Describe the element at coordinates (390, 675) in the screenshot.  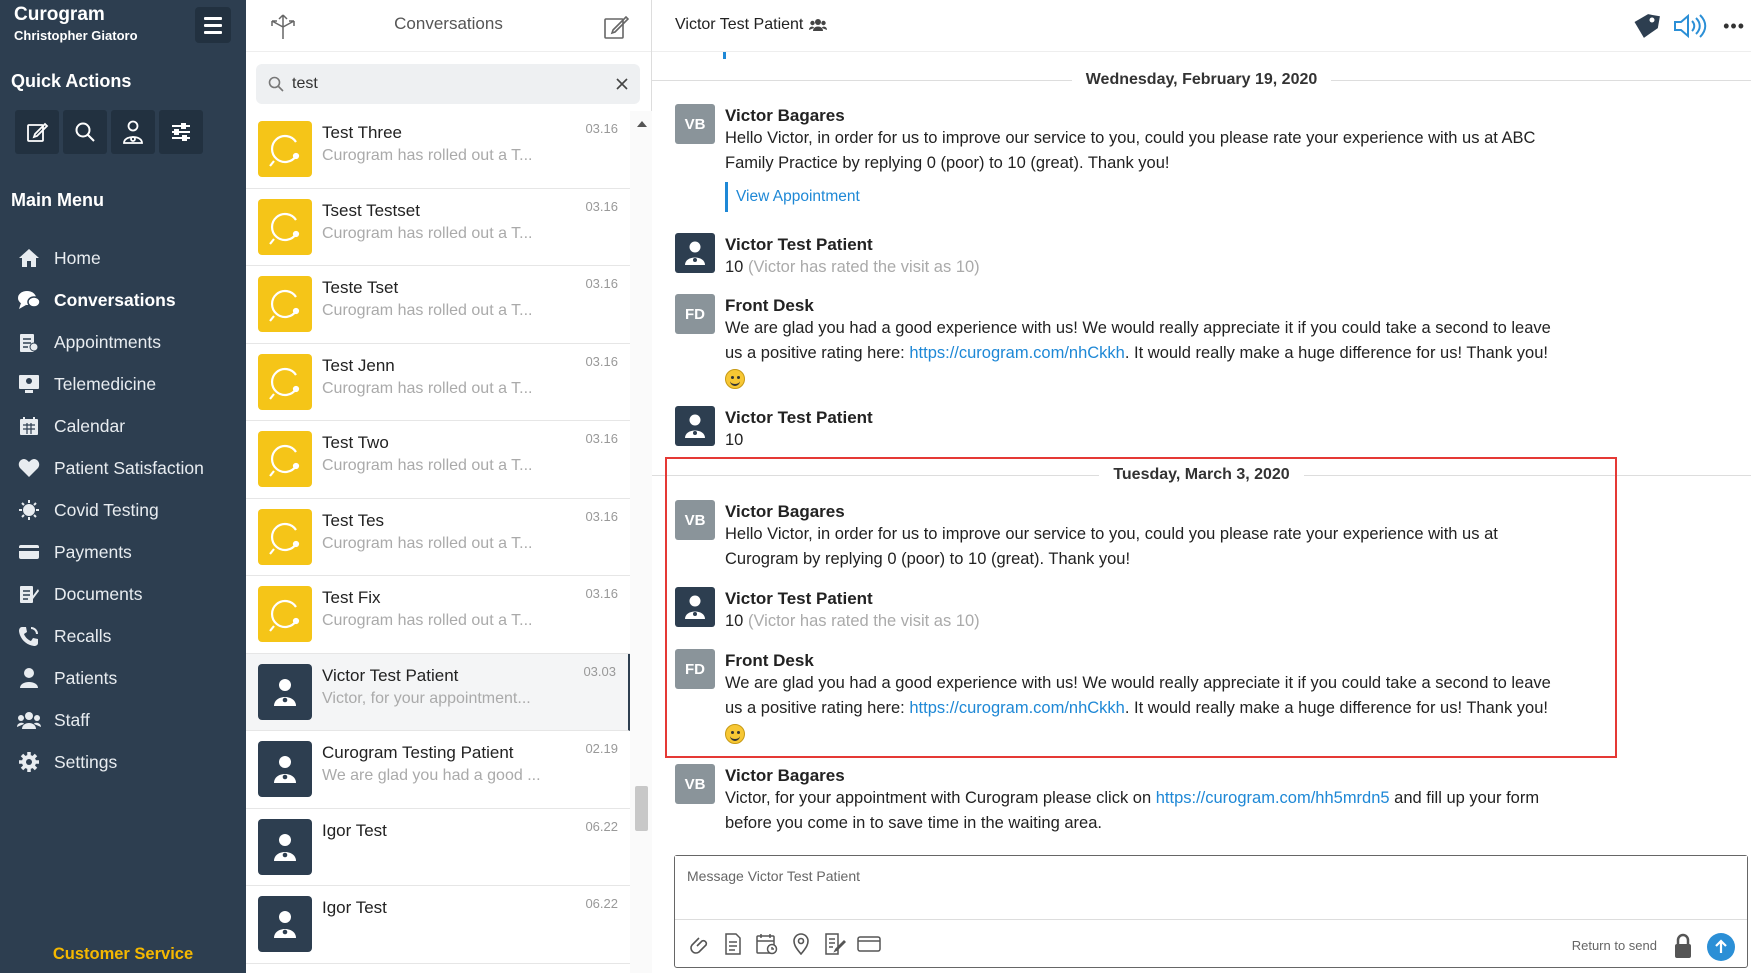
I see `conversation-name: Victor Test Patient` at that location.